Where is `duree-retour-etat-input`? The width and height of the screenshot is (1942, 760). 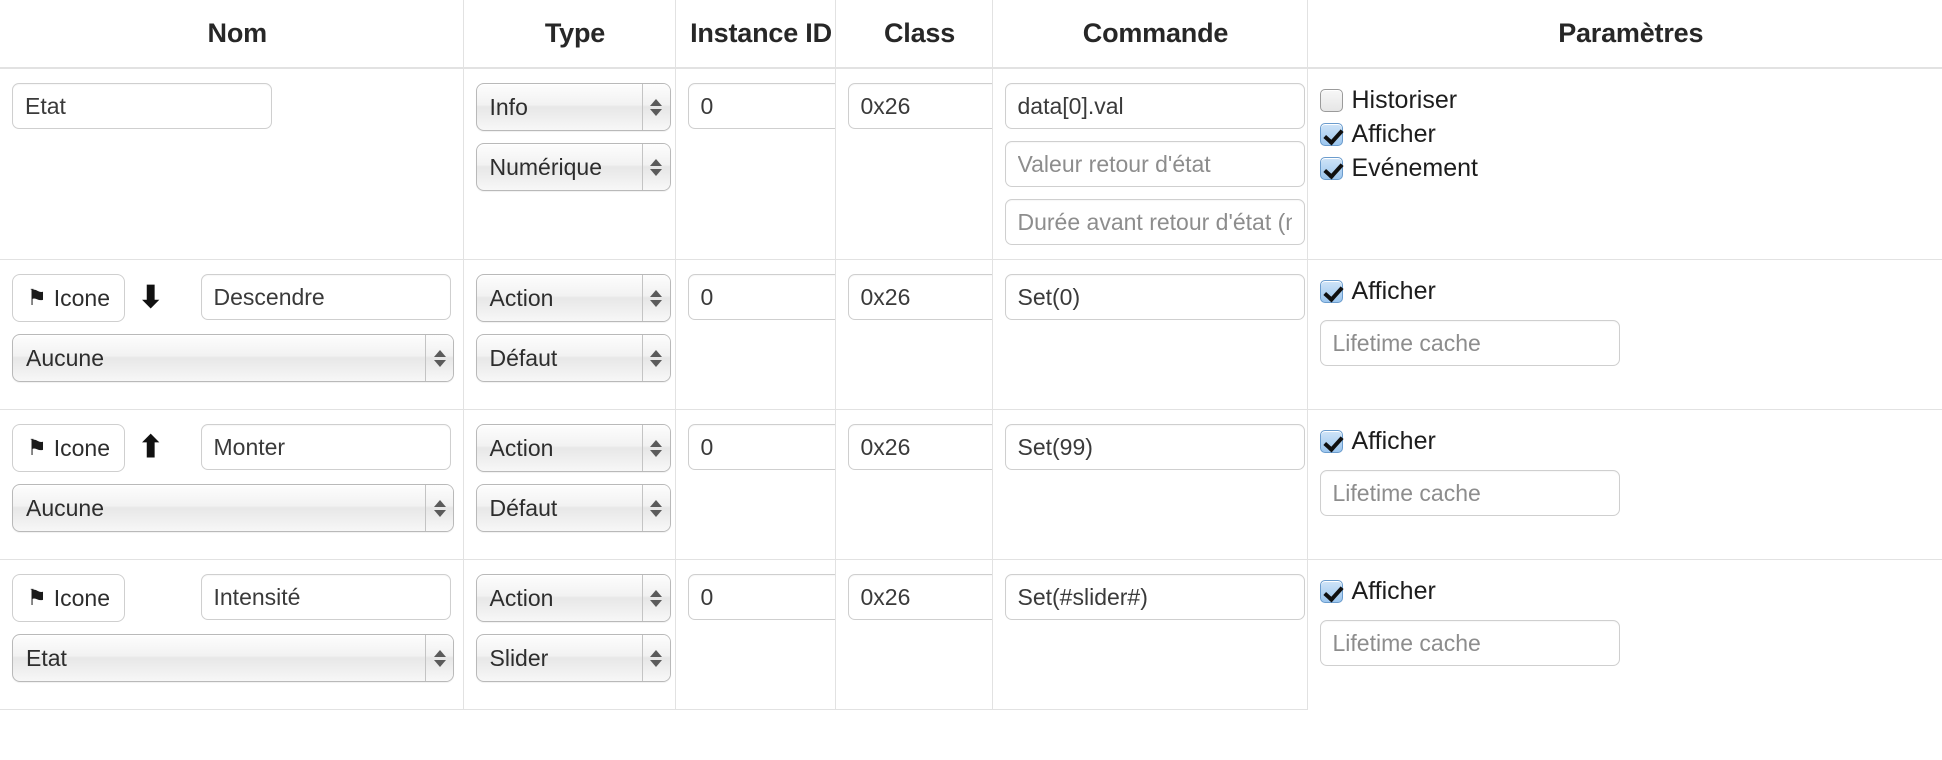 duree-retour-etat-input is located at coordinates (1154, 222).